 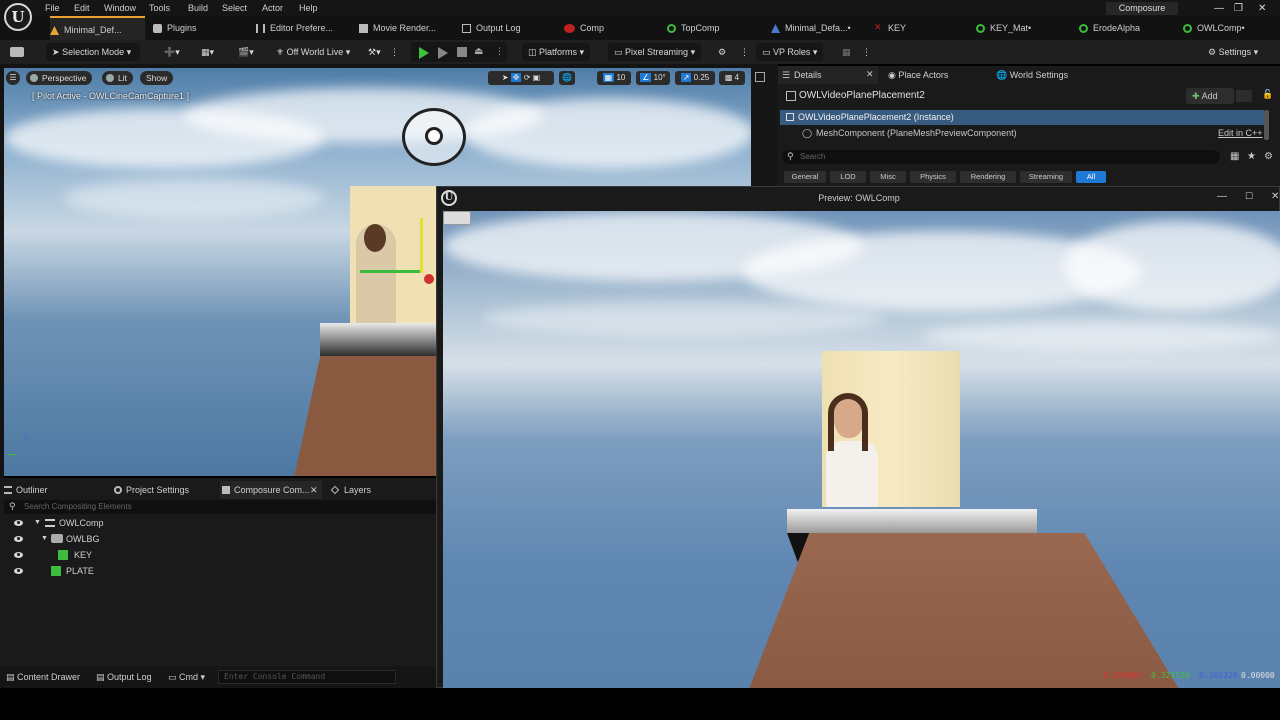 What do you see at coordinates (218, 523) in the screenshot?
I see `tree-row-owlcomp: ▼ OWLComp` at bounding box center [218, 523].